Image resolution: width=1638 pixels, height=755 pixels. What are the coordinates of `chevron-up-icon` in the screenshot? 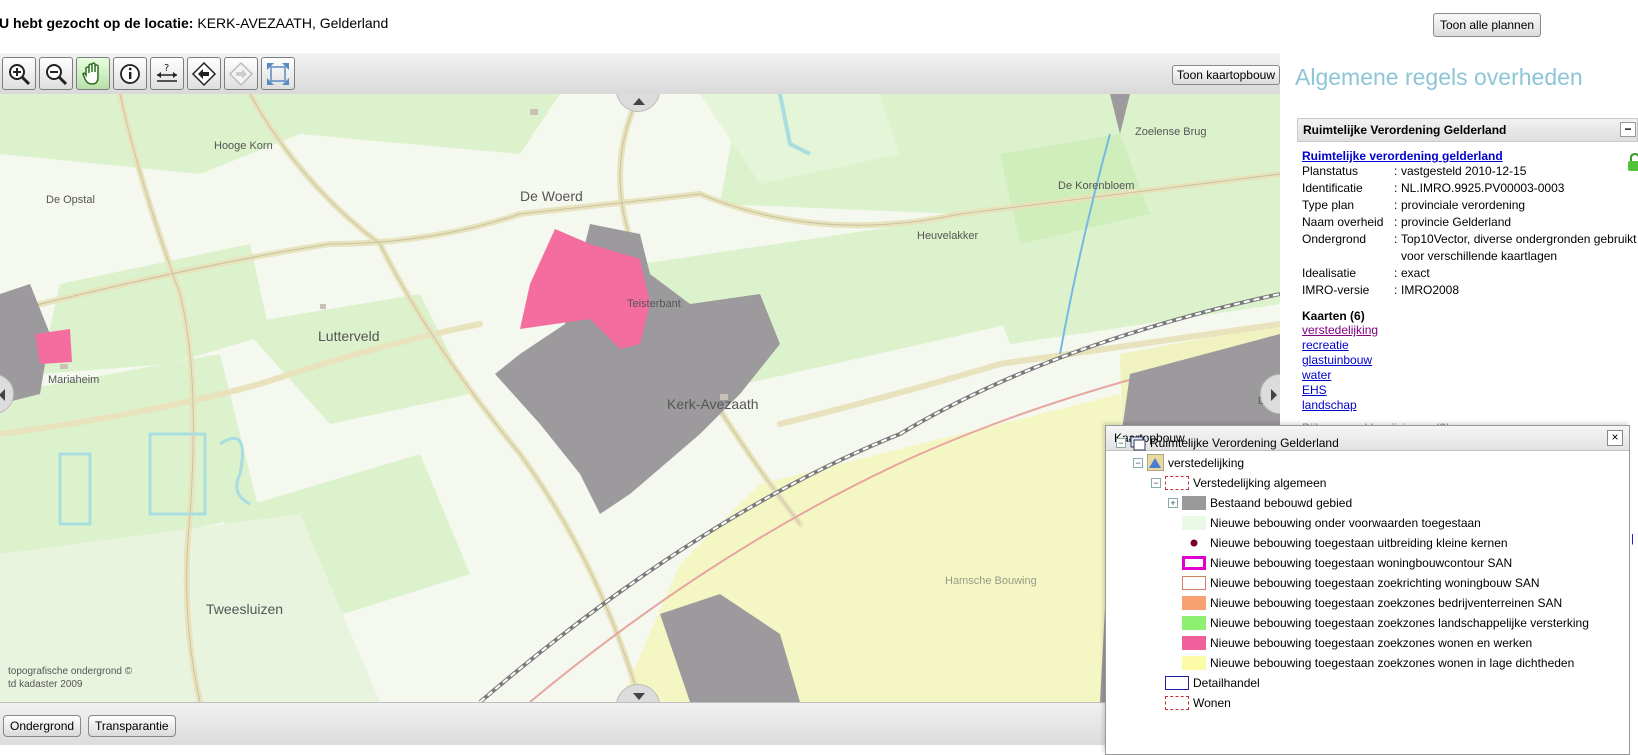 It's located at (639, 101).